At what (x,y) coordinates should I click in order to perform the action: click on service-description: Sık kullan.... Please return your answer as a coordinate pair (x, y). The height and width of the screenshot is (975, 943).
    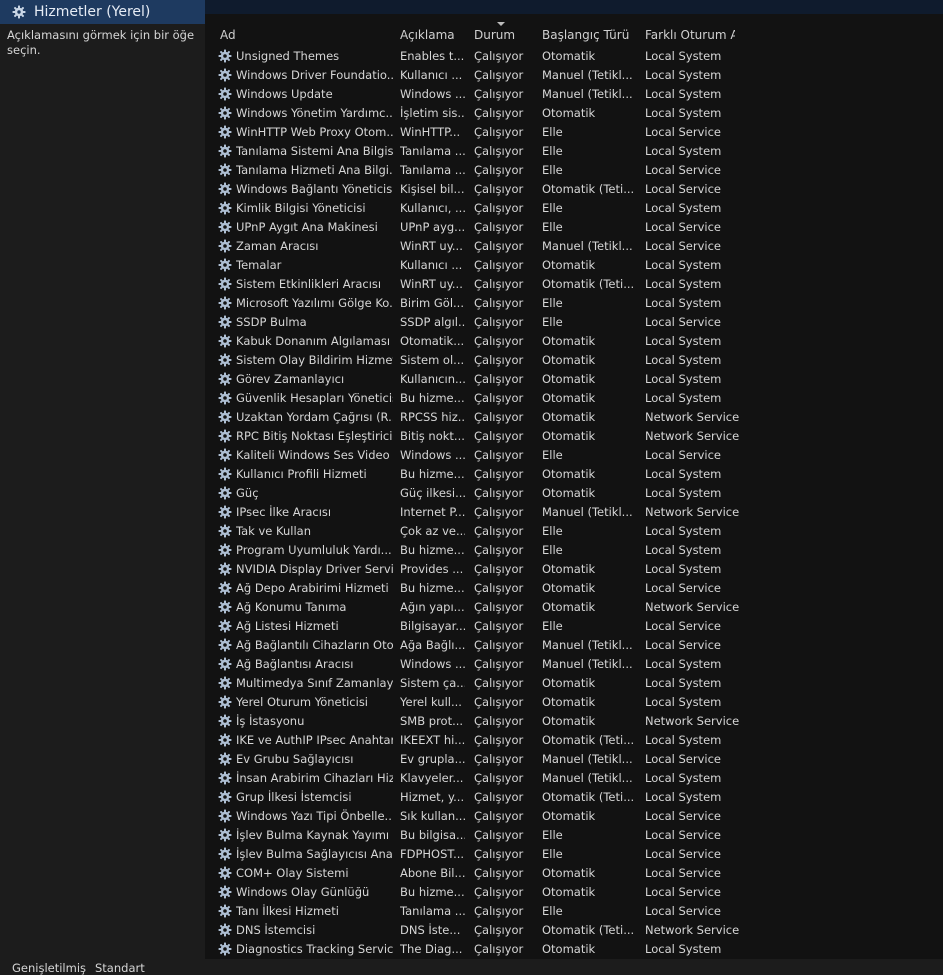
    Looking at the image, I should click on (432, 816).